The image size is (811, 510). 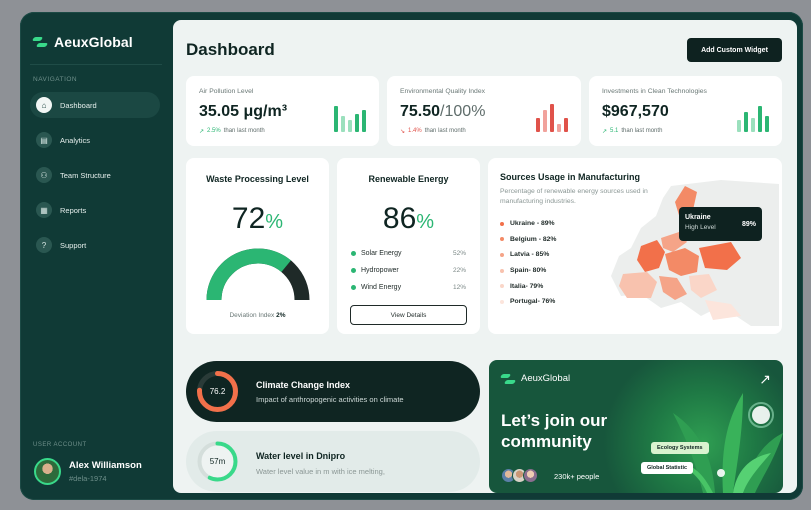 What do you see at coordinates (408, 218) in the screenshot?
I see `renewable-value: 86%` at bounding box center [408, 218].